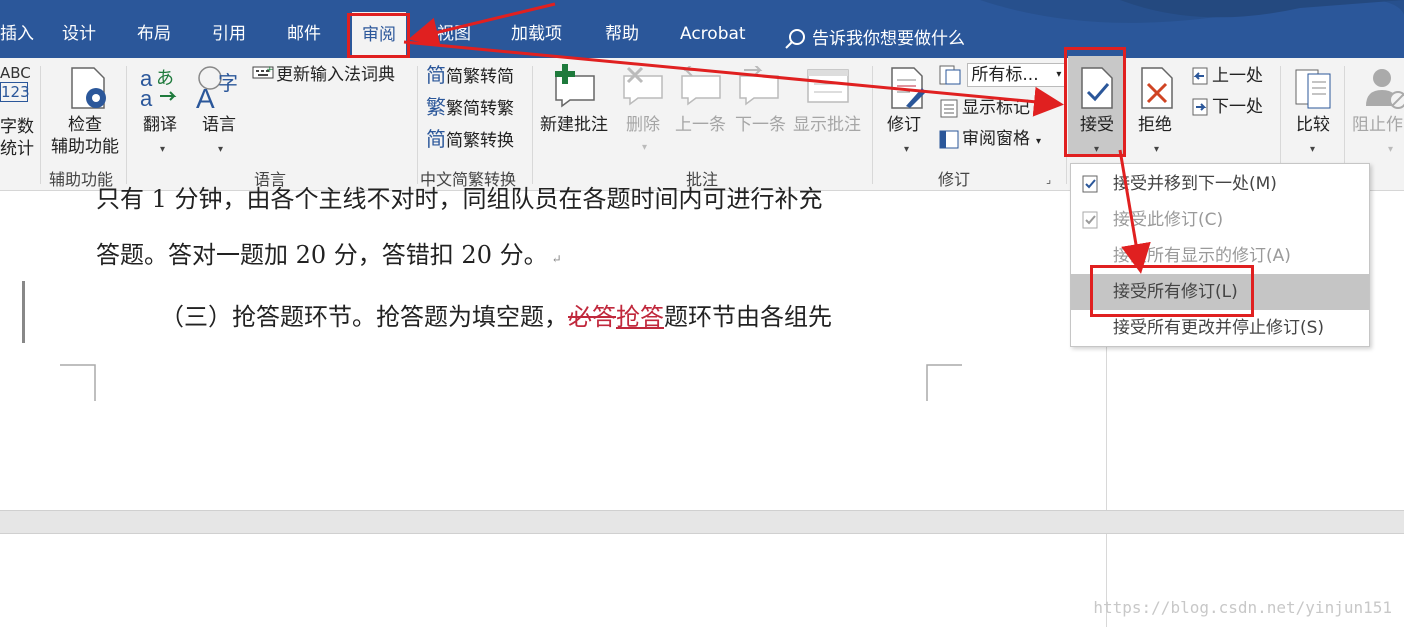  Describe the element at coordinates (643, 125) in the screenshot. I see `delete-comment-button: 删除` at that location.